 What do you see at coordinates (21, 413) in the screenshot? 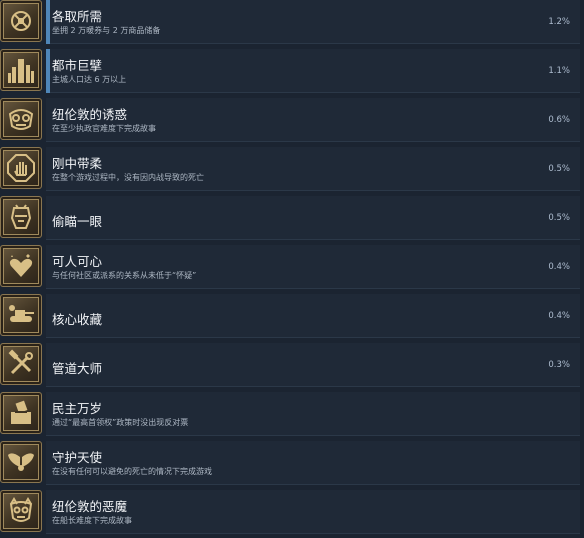
I see `ballot-box-icon` at bounding box center [21, 413].